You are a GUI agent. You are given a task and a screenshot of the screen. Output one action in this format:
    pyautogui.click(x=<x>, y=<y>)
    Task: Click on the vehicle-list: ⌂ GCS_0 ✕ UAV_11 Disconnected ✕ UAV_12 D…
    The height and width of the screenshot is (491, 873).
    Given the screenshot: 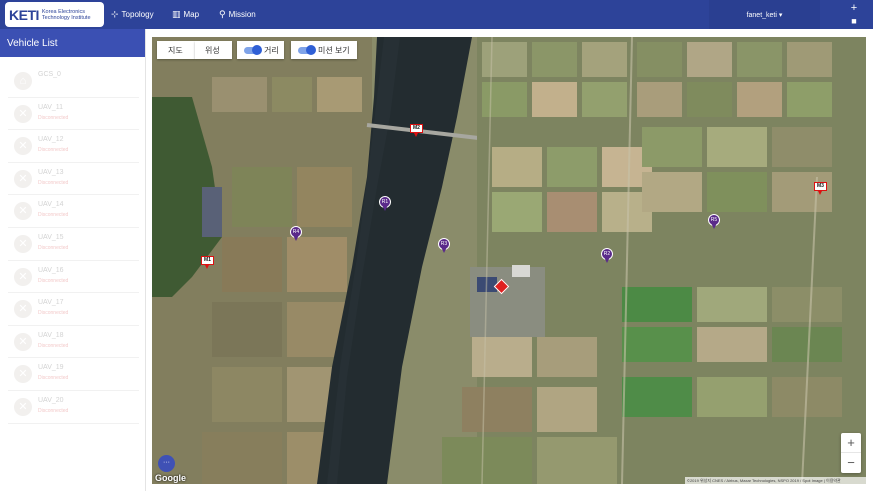 What is the action you would take?
    pyautogui.click(x=72, y=244)
    